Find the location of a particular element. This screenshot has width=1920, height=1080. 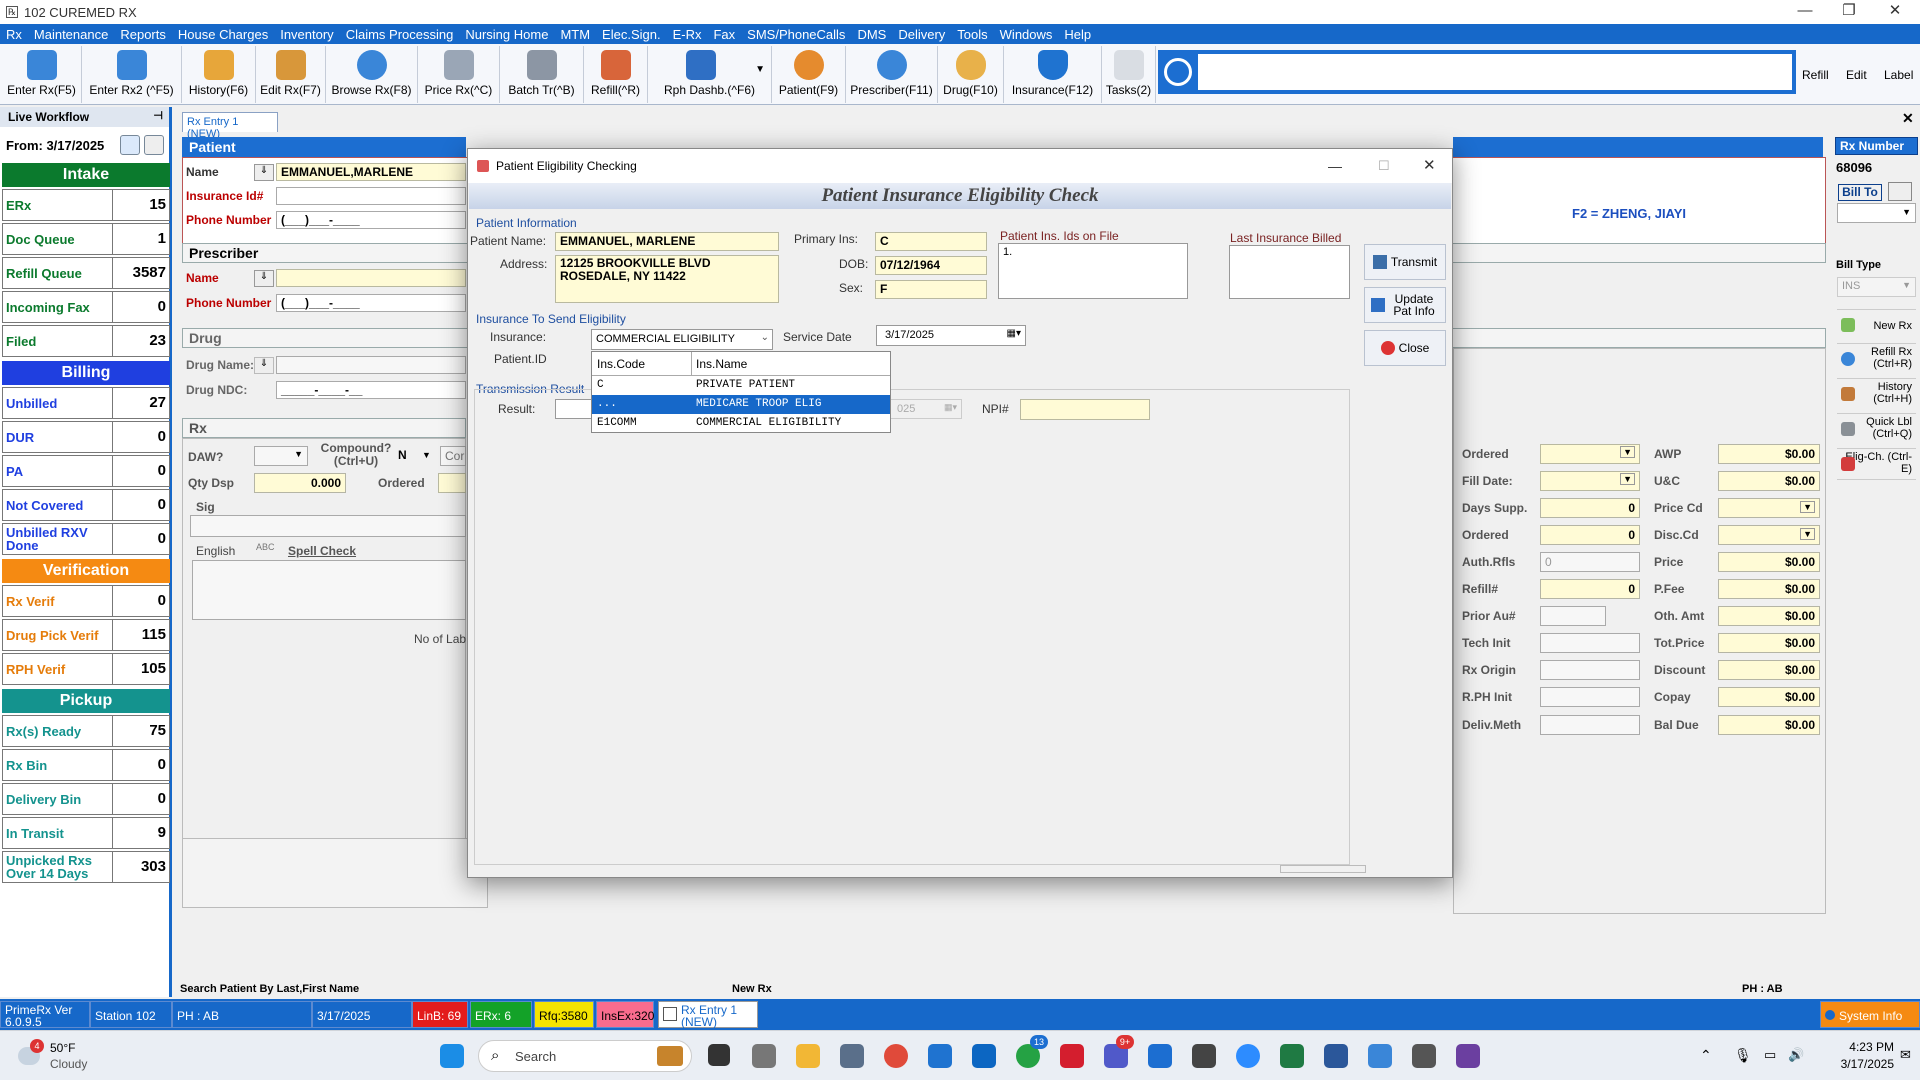

update-pat-info-button: Update Pat Info is located at coordinates (1405, 305).